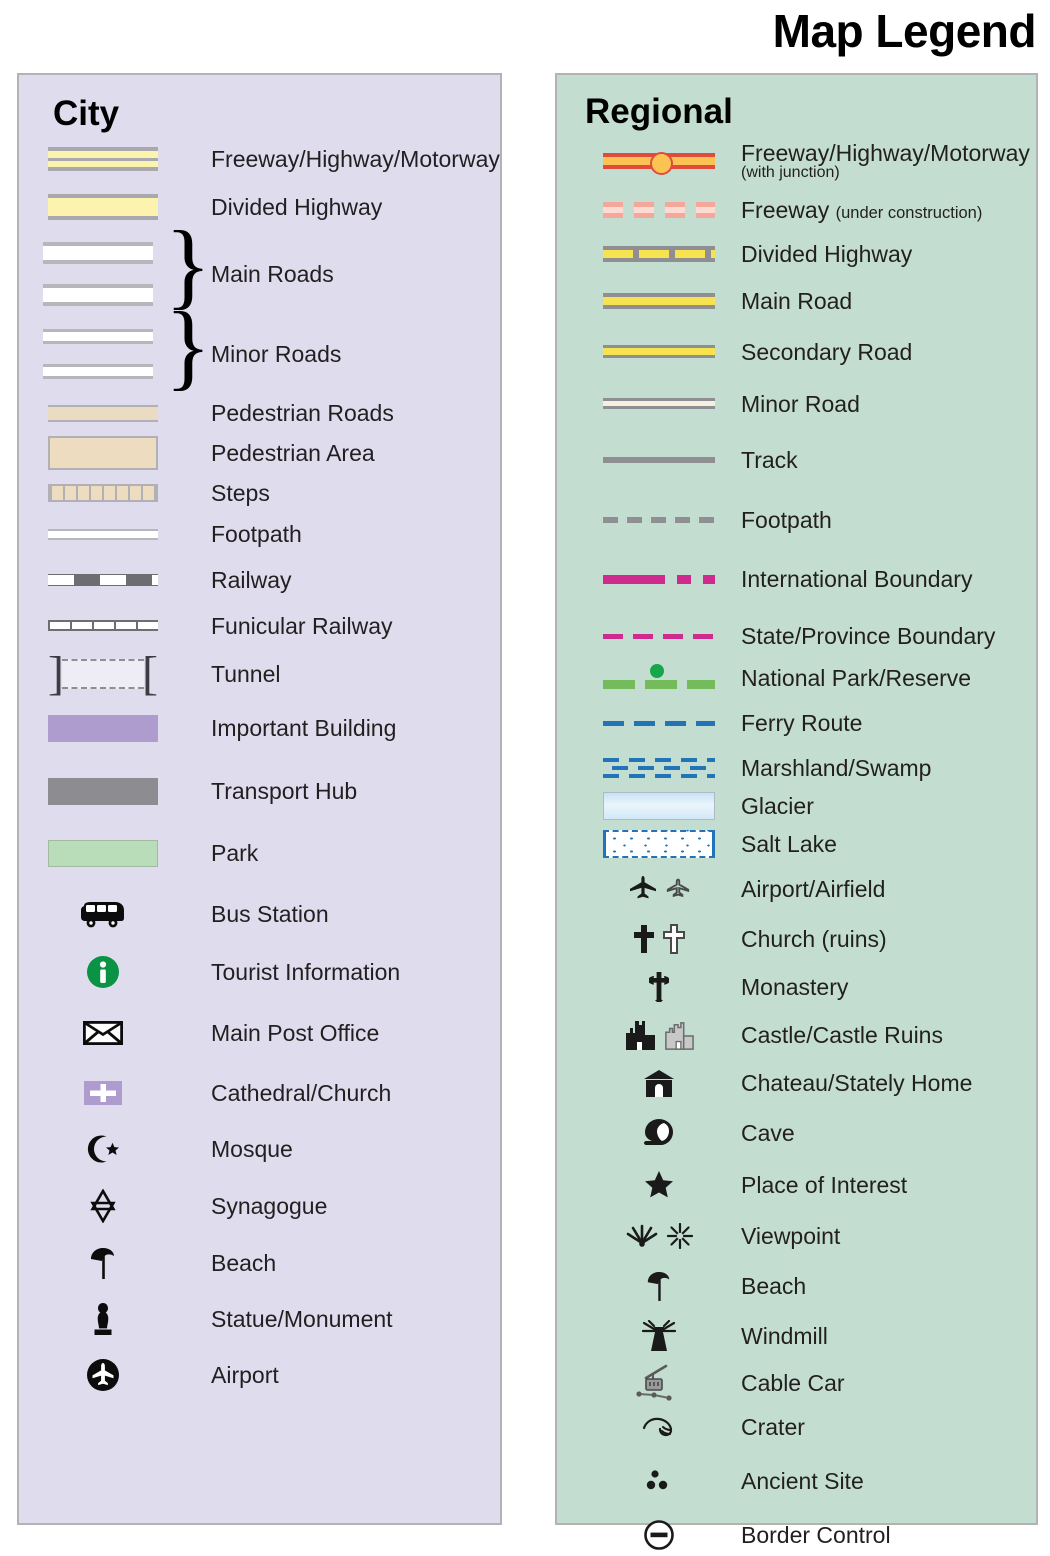 The height and width of the screenshot is (1556, 1050). I want to click on crater-icon-symbol, so click(659, 1427).